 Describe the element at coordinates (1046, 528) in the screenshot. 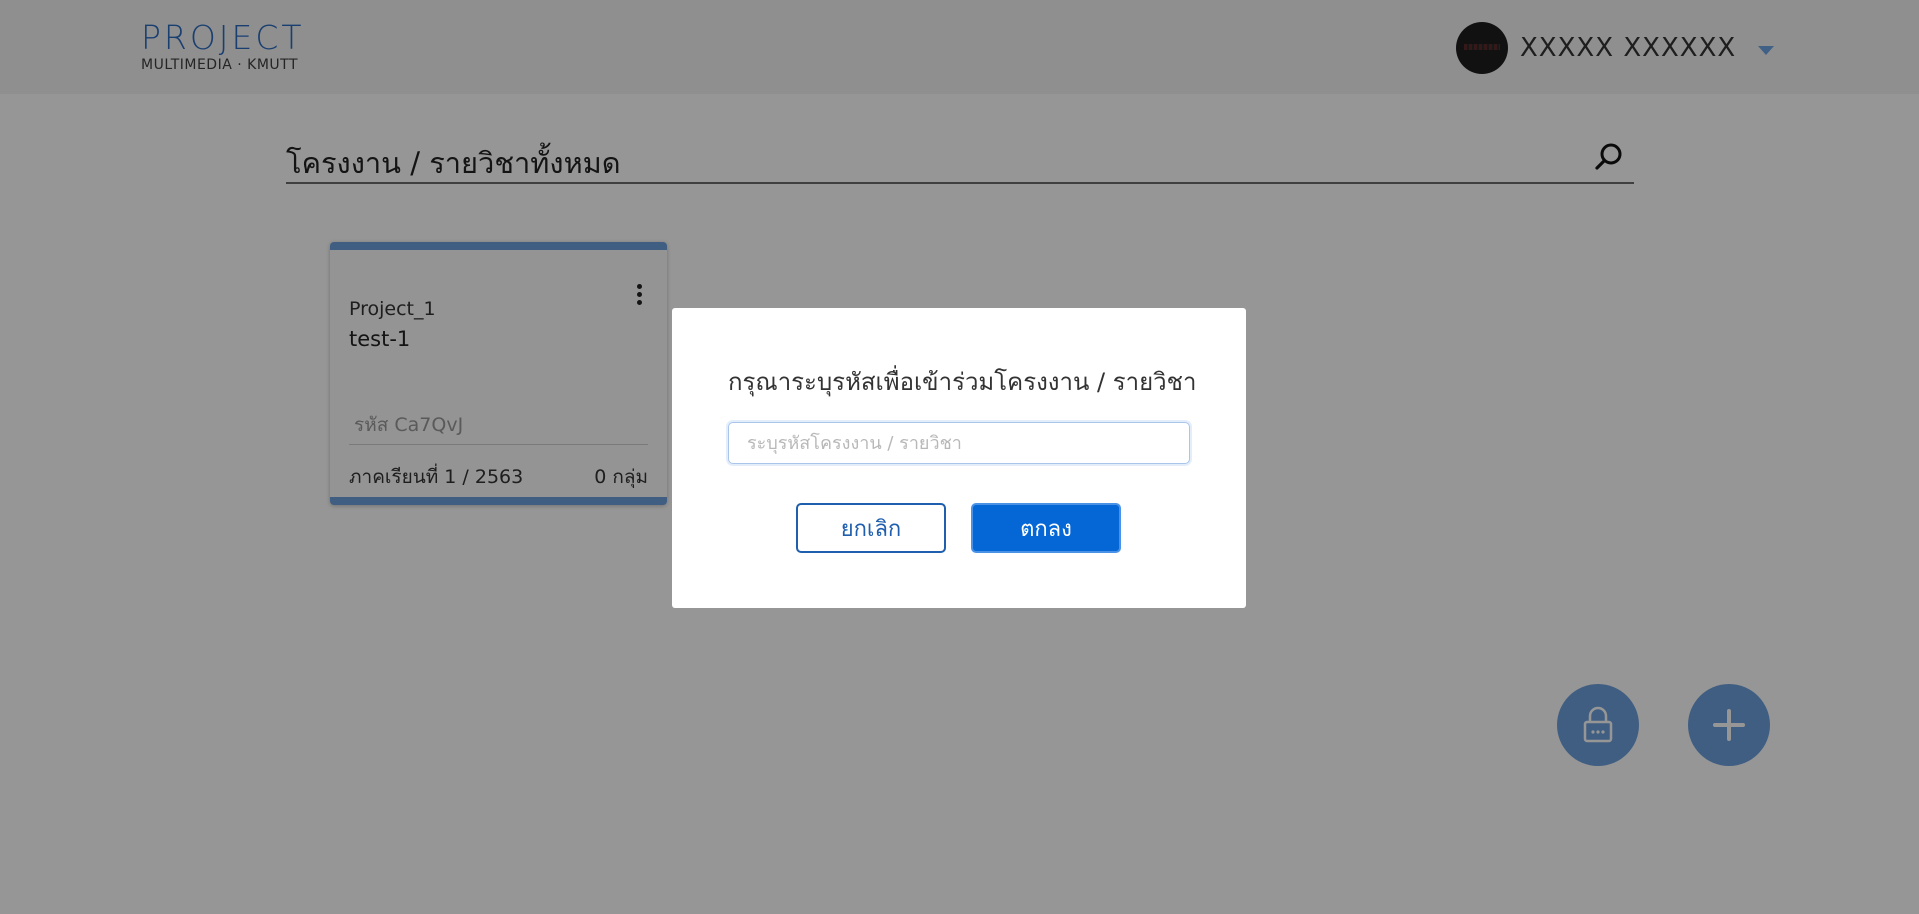

I see `confirm-button: ตกลง` at that location.